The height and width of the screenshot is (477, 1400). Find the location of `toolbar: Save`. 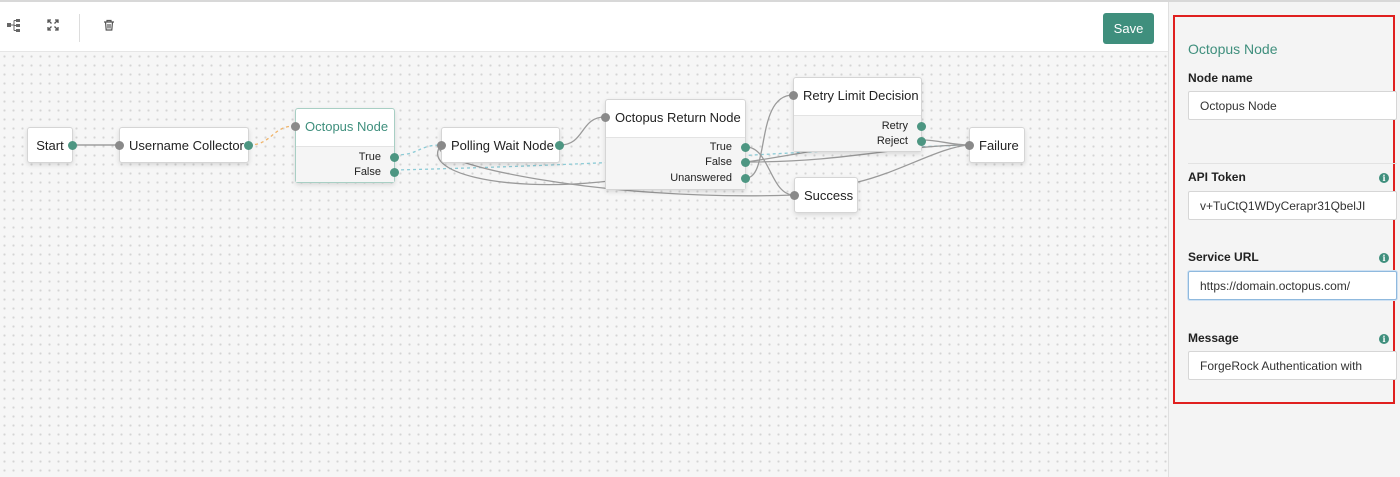

toolbar: Save is located at coordinates (584, 27).